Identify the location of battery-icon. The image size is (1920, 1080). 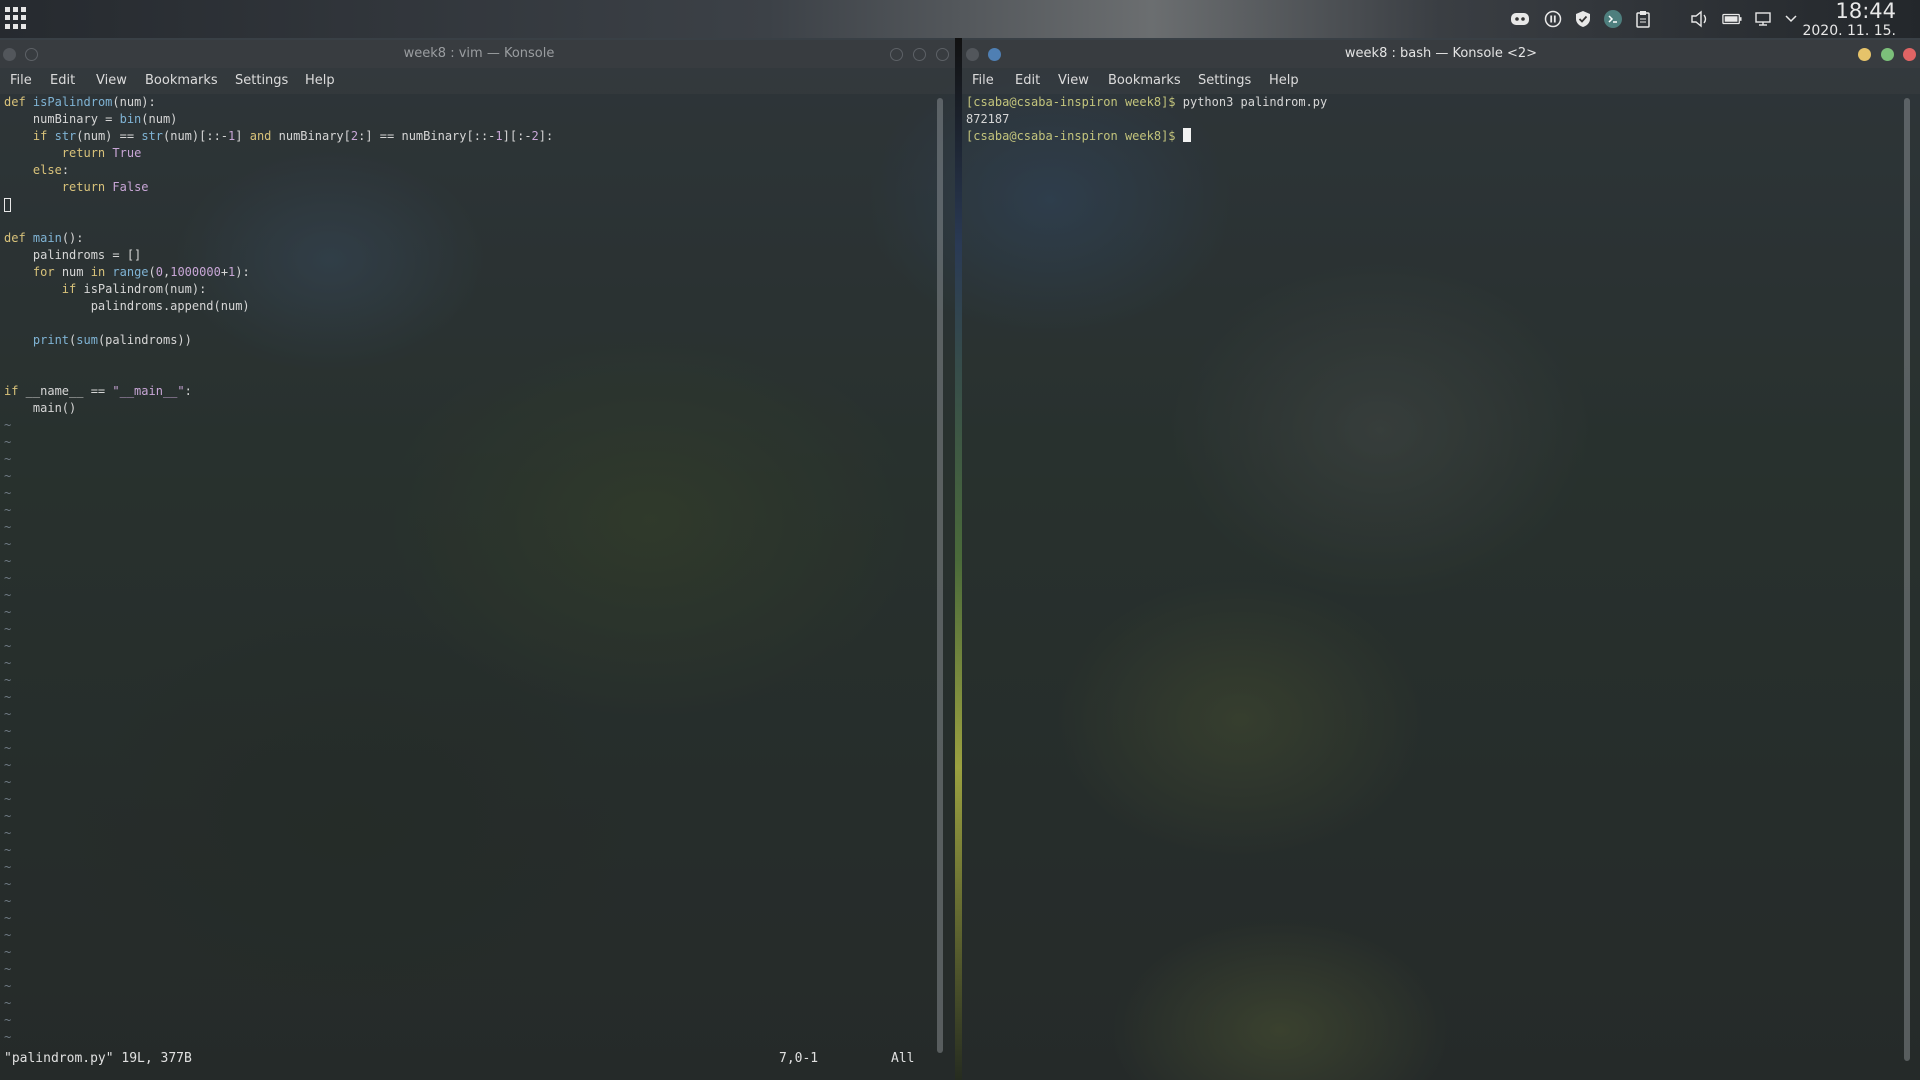
(1732, 19).